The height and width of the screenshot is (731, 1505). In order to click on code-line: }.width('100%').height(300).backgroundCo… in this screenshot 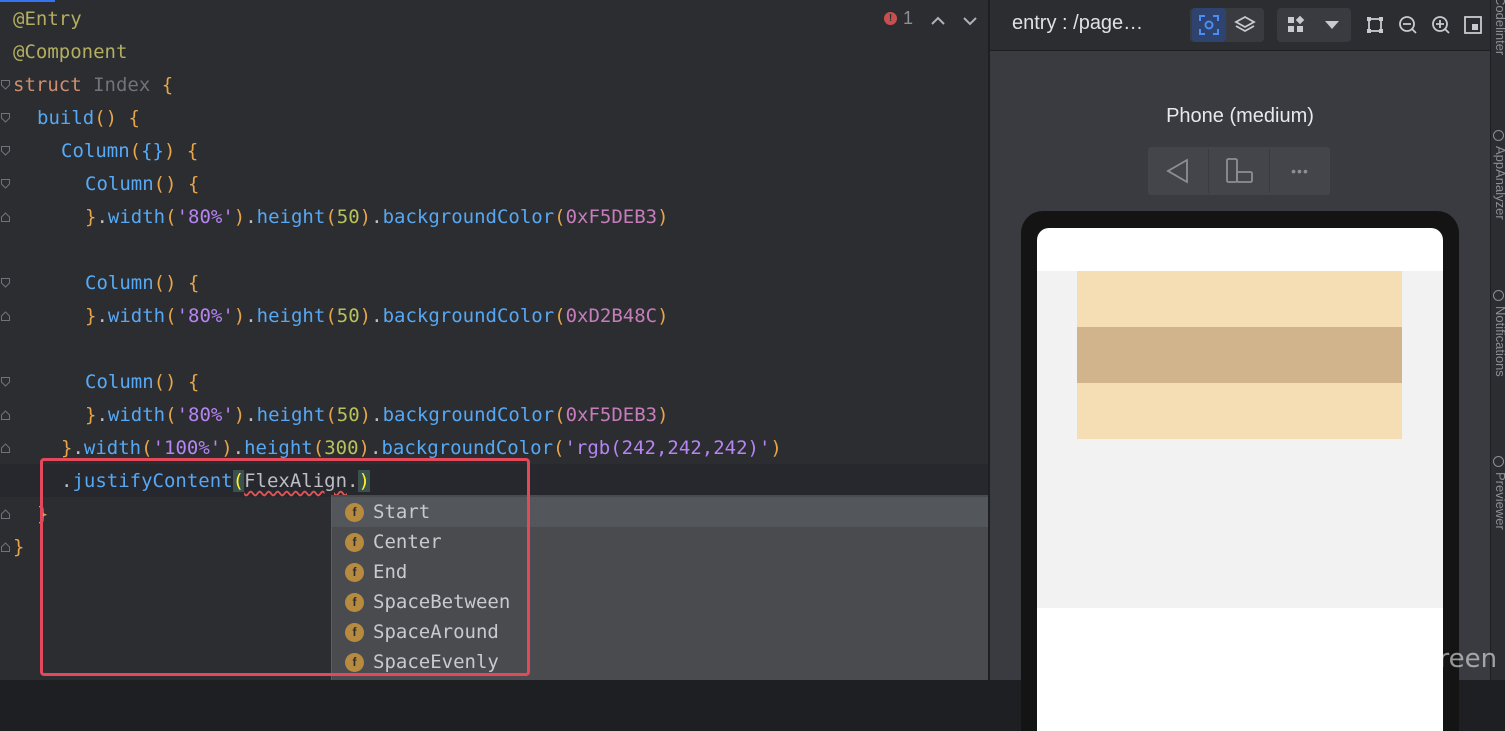, I will do `click(421, 448)`.